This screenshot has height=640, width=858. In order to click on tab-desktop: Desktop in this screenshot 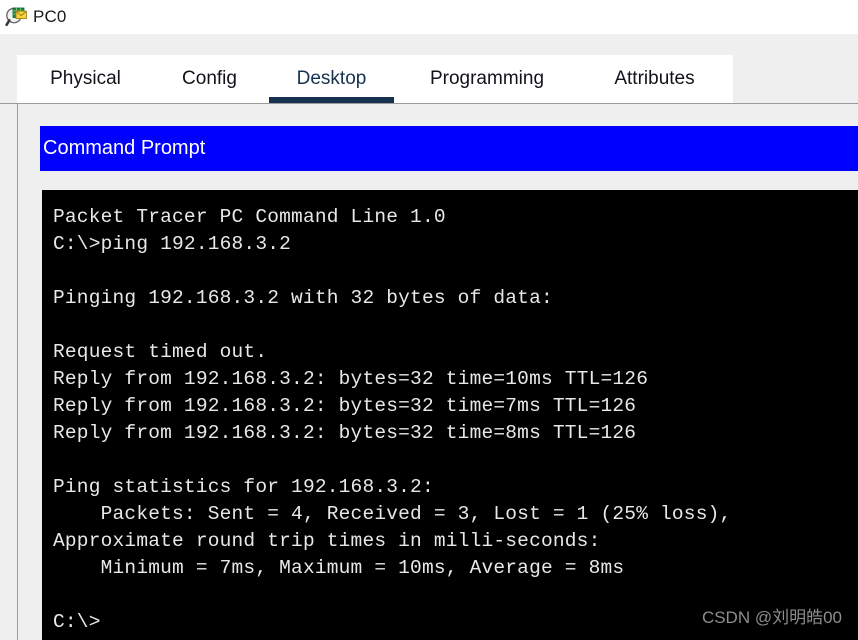, I will do `click(331, 79)`.